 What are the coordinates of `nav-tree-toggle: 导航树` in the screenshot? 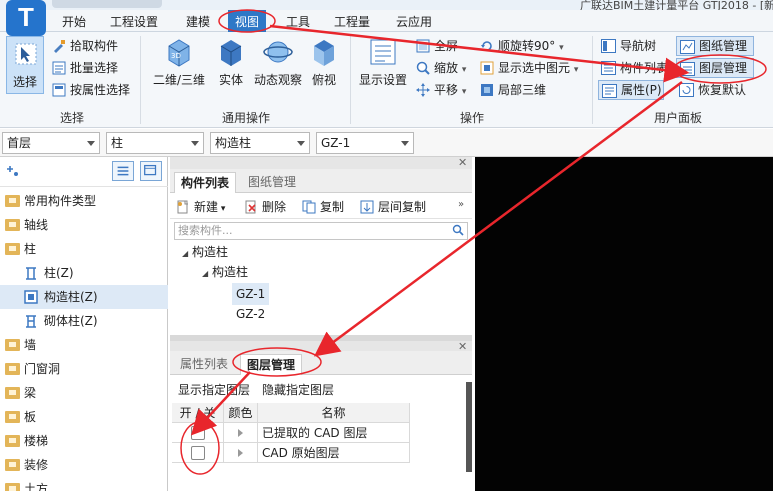 It's located at (627, 46).